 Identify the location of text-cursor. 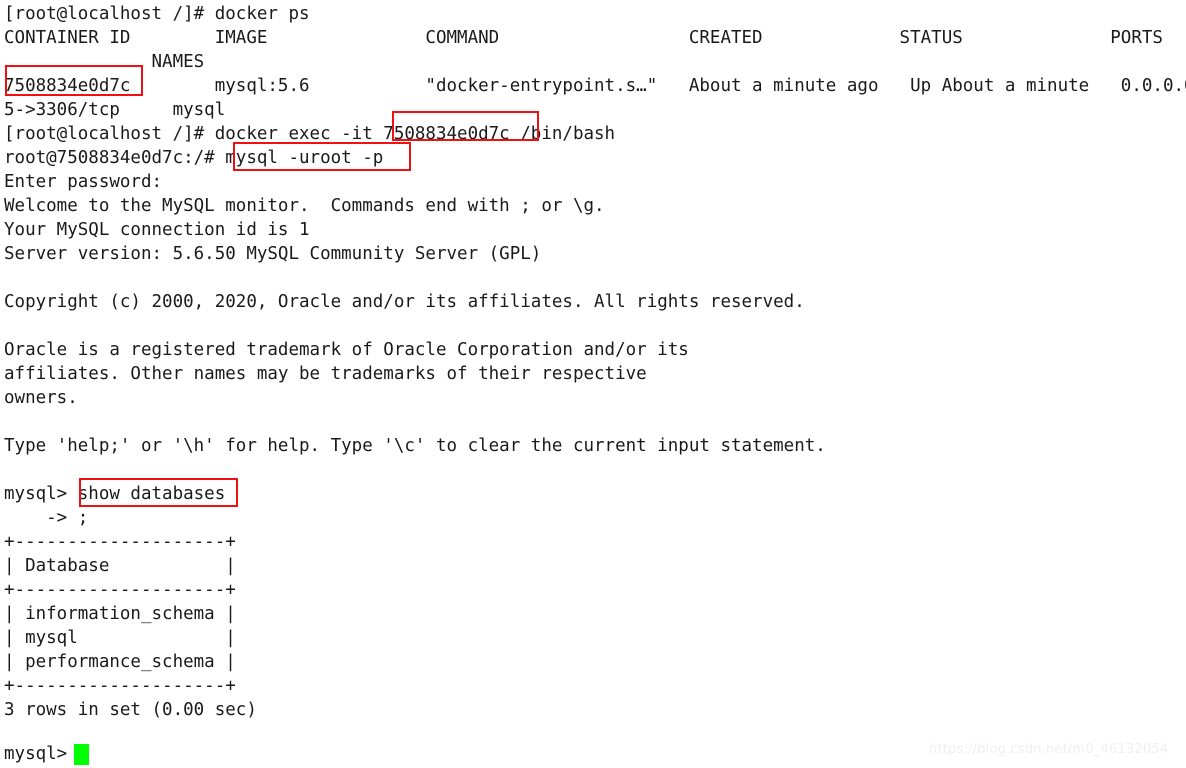
(81, 754).